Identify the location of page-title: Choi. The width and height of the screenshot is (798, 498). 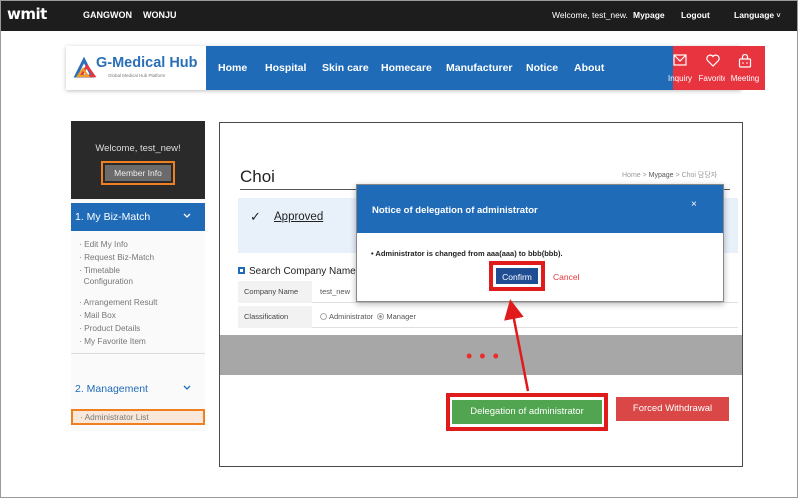
(257, 176).